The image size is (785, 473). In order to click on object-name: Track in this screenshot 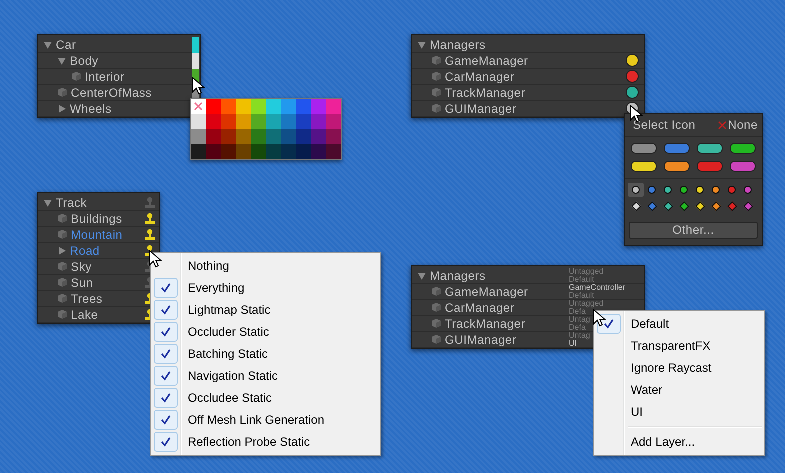, I will do `click(72, 203)`.